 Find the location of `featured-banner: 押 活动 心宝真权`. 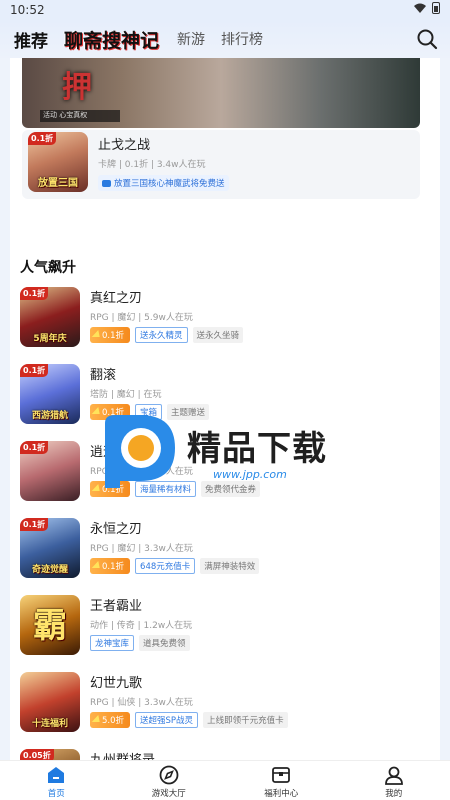

featured-banner: 押 活动 心宝真权 is located at coordinates (221, 93).